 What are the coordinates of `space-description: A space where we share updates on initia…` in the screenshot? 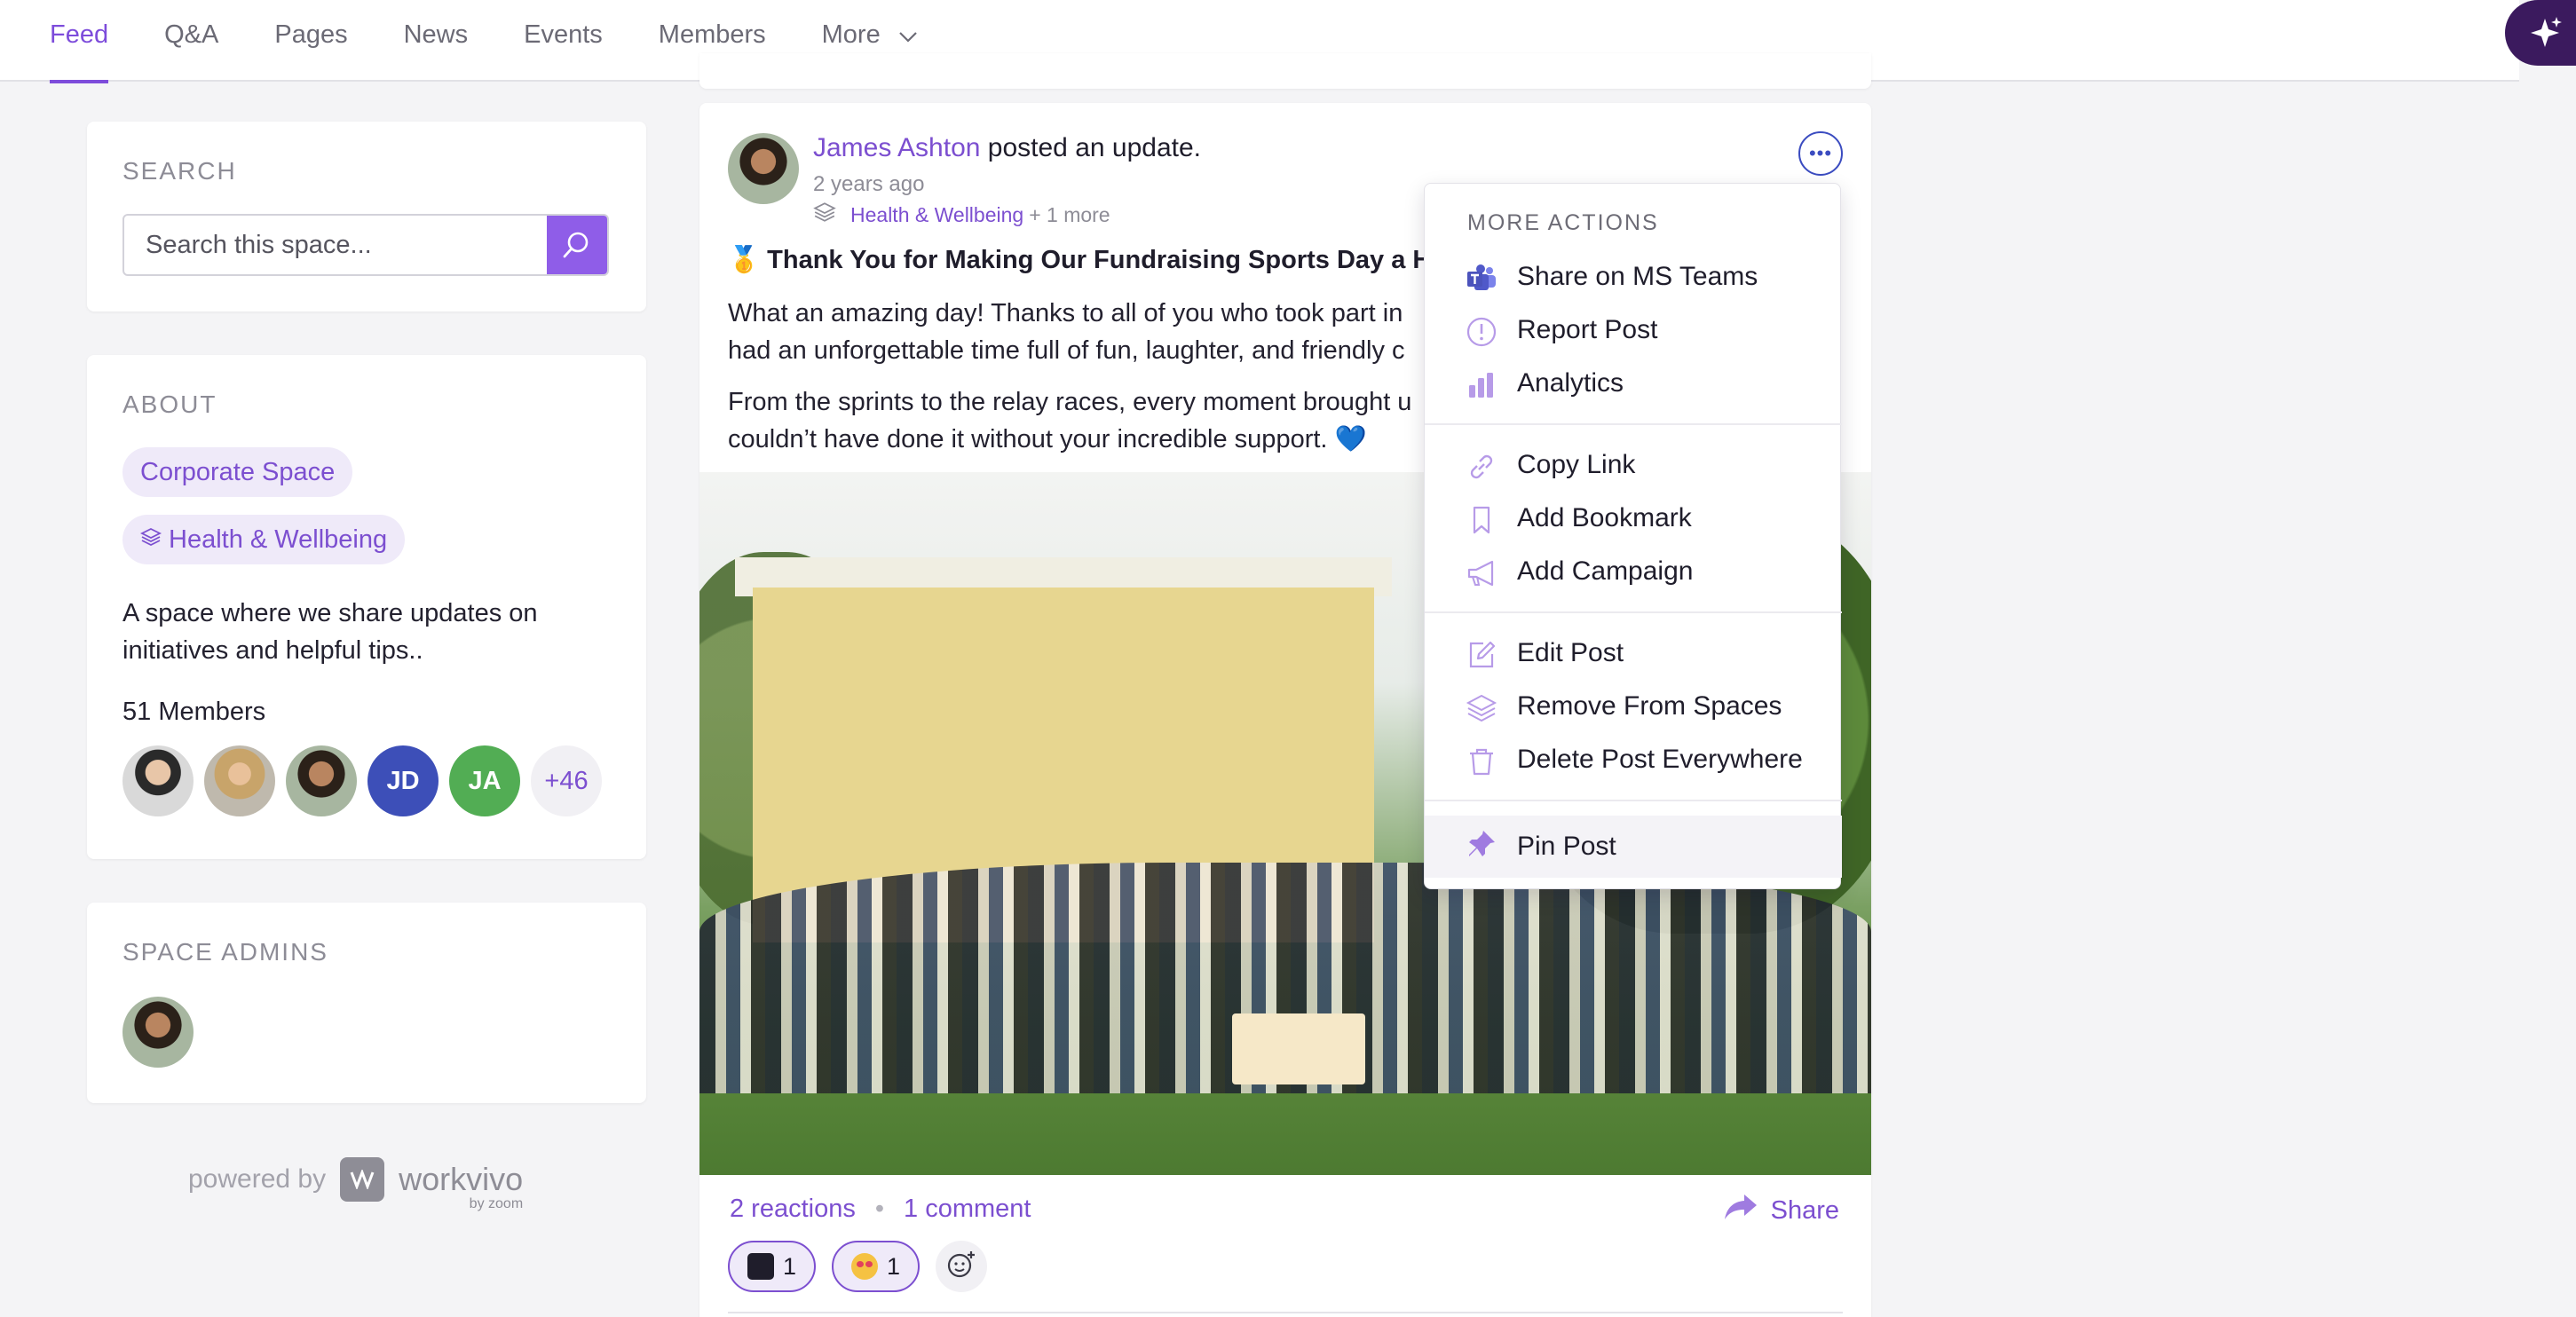 It's located at (330, 632).